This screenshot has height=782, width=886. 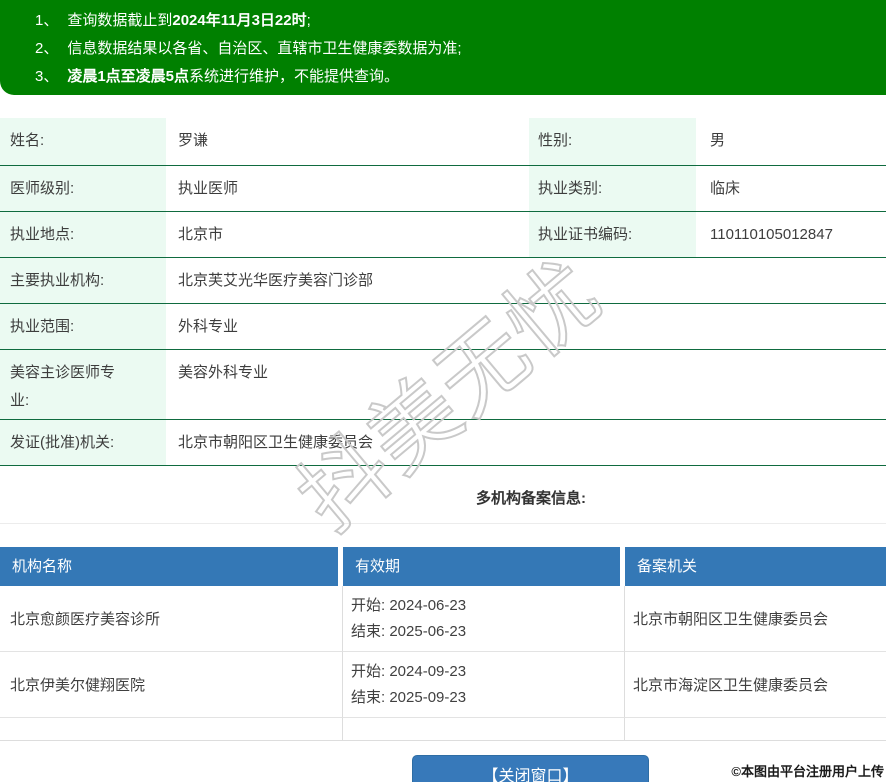 I want to click on validity-period: 开始: 2024-09-23 结束: 2025-09-23, so click(x=484, y=685).